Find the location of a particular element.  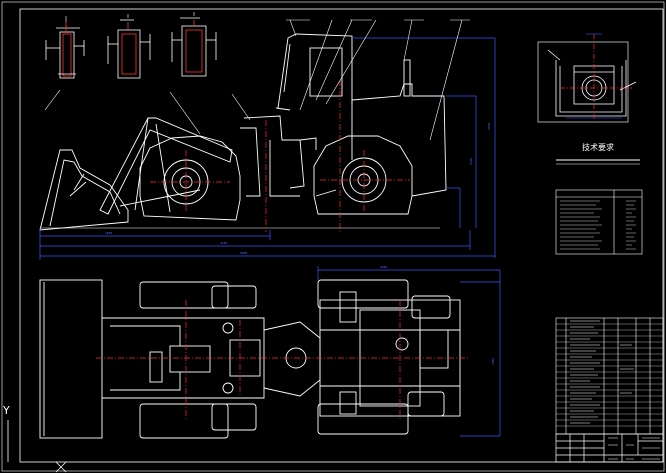

rear-tire-top is located at coordinates (363, 294).